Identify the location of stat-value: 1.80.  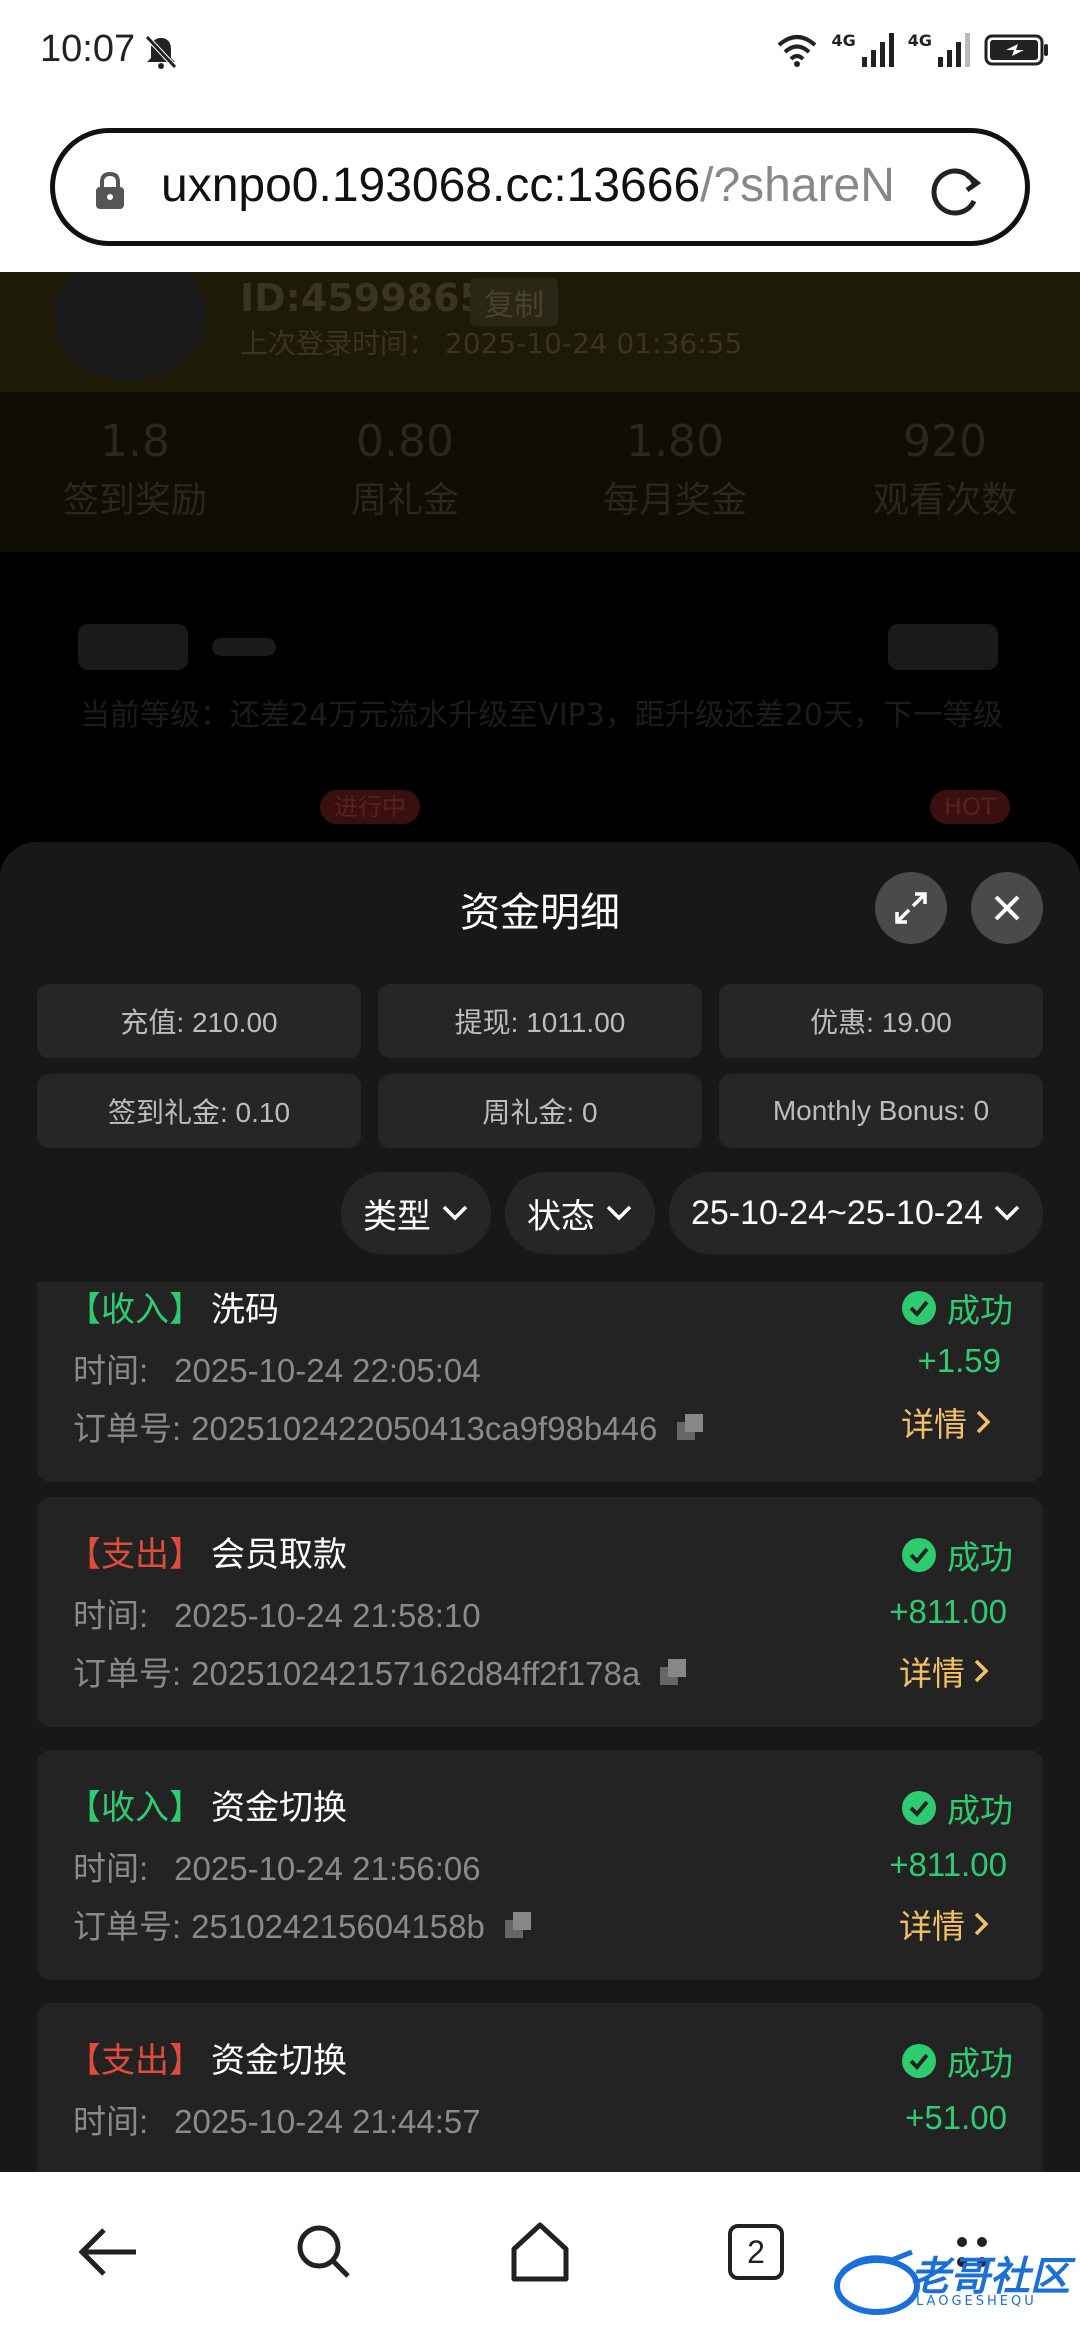
(675, 441).